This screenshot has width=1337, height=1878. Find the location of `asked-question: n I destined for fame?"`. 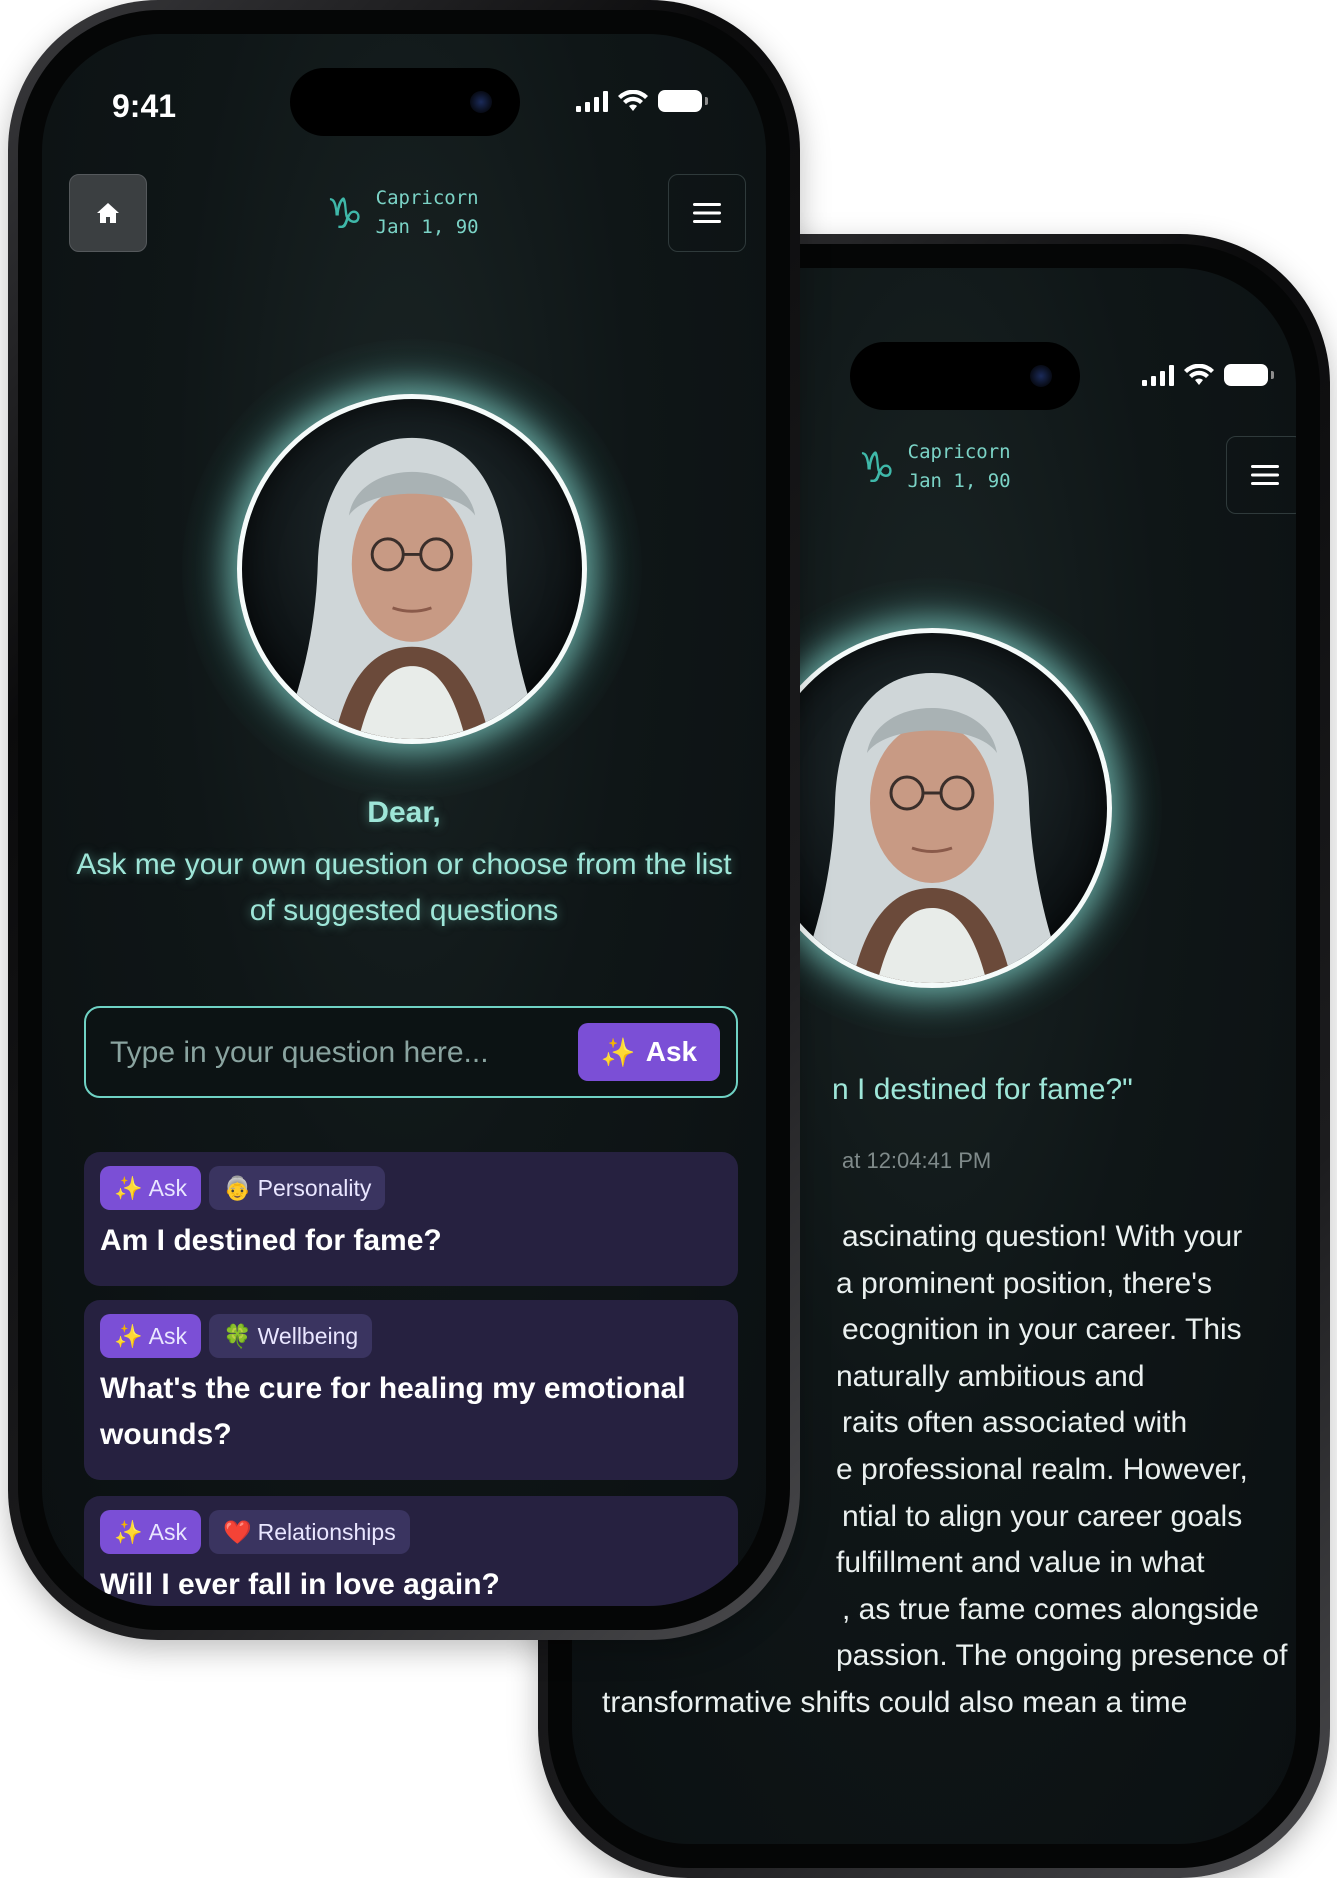

asked-question: n I destined for fame?" is located at coordinates (982, 1089).